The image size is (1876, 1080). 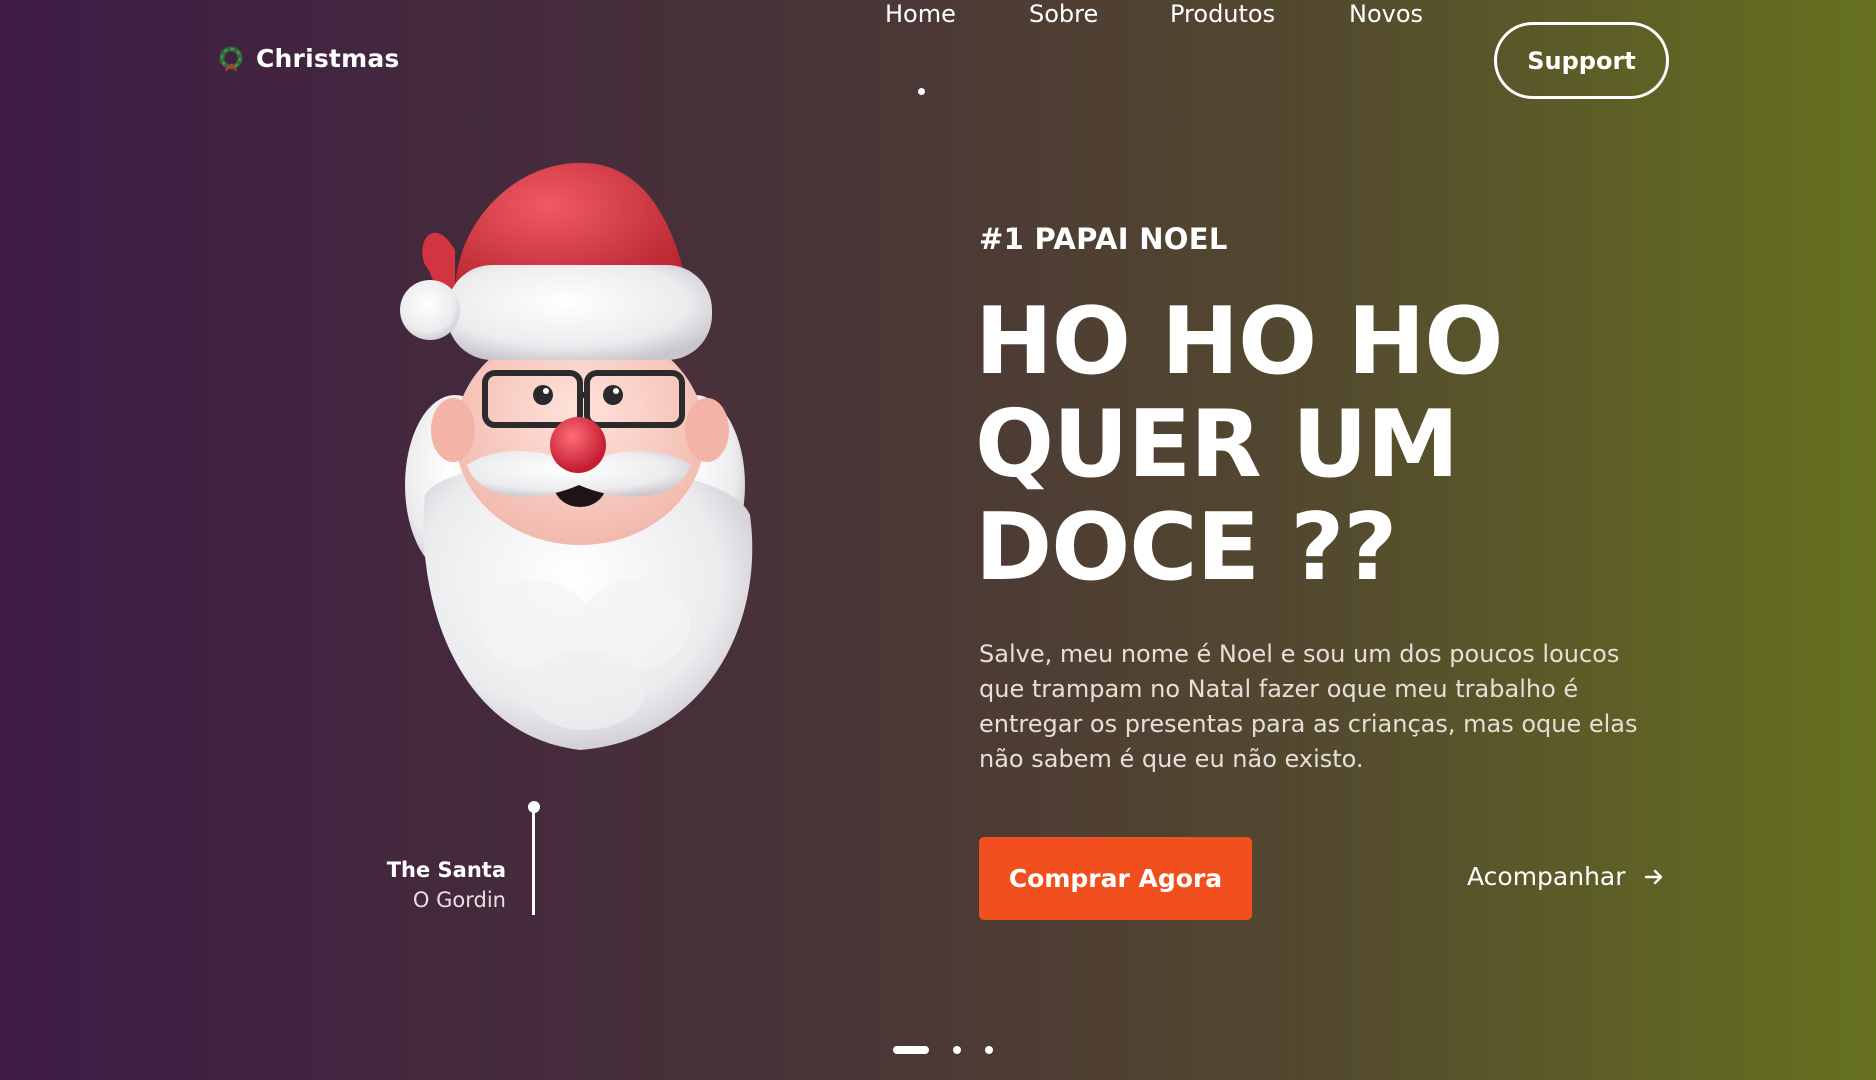 I want to click on nav-novos: Novos, so click(x=1386, y=14).